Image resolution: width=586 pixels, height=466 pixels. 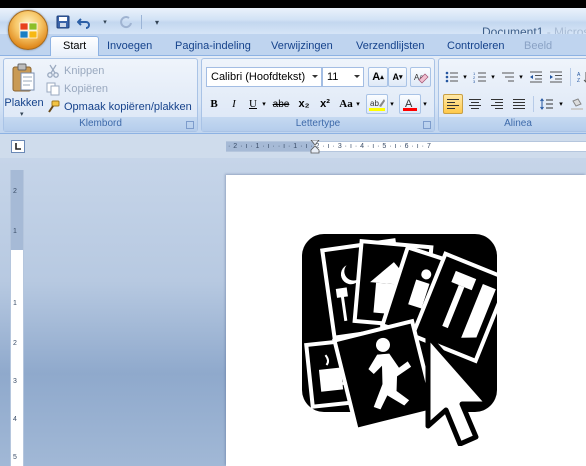 What do you see at coordinates (15, 231) in the screenshot?
I see `vruler-mark-1-top: 1` at bounding box center [15, 231].